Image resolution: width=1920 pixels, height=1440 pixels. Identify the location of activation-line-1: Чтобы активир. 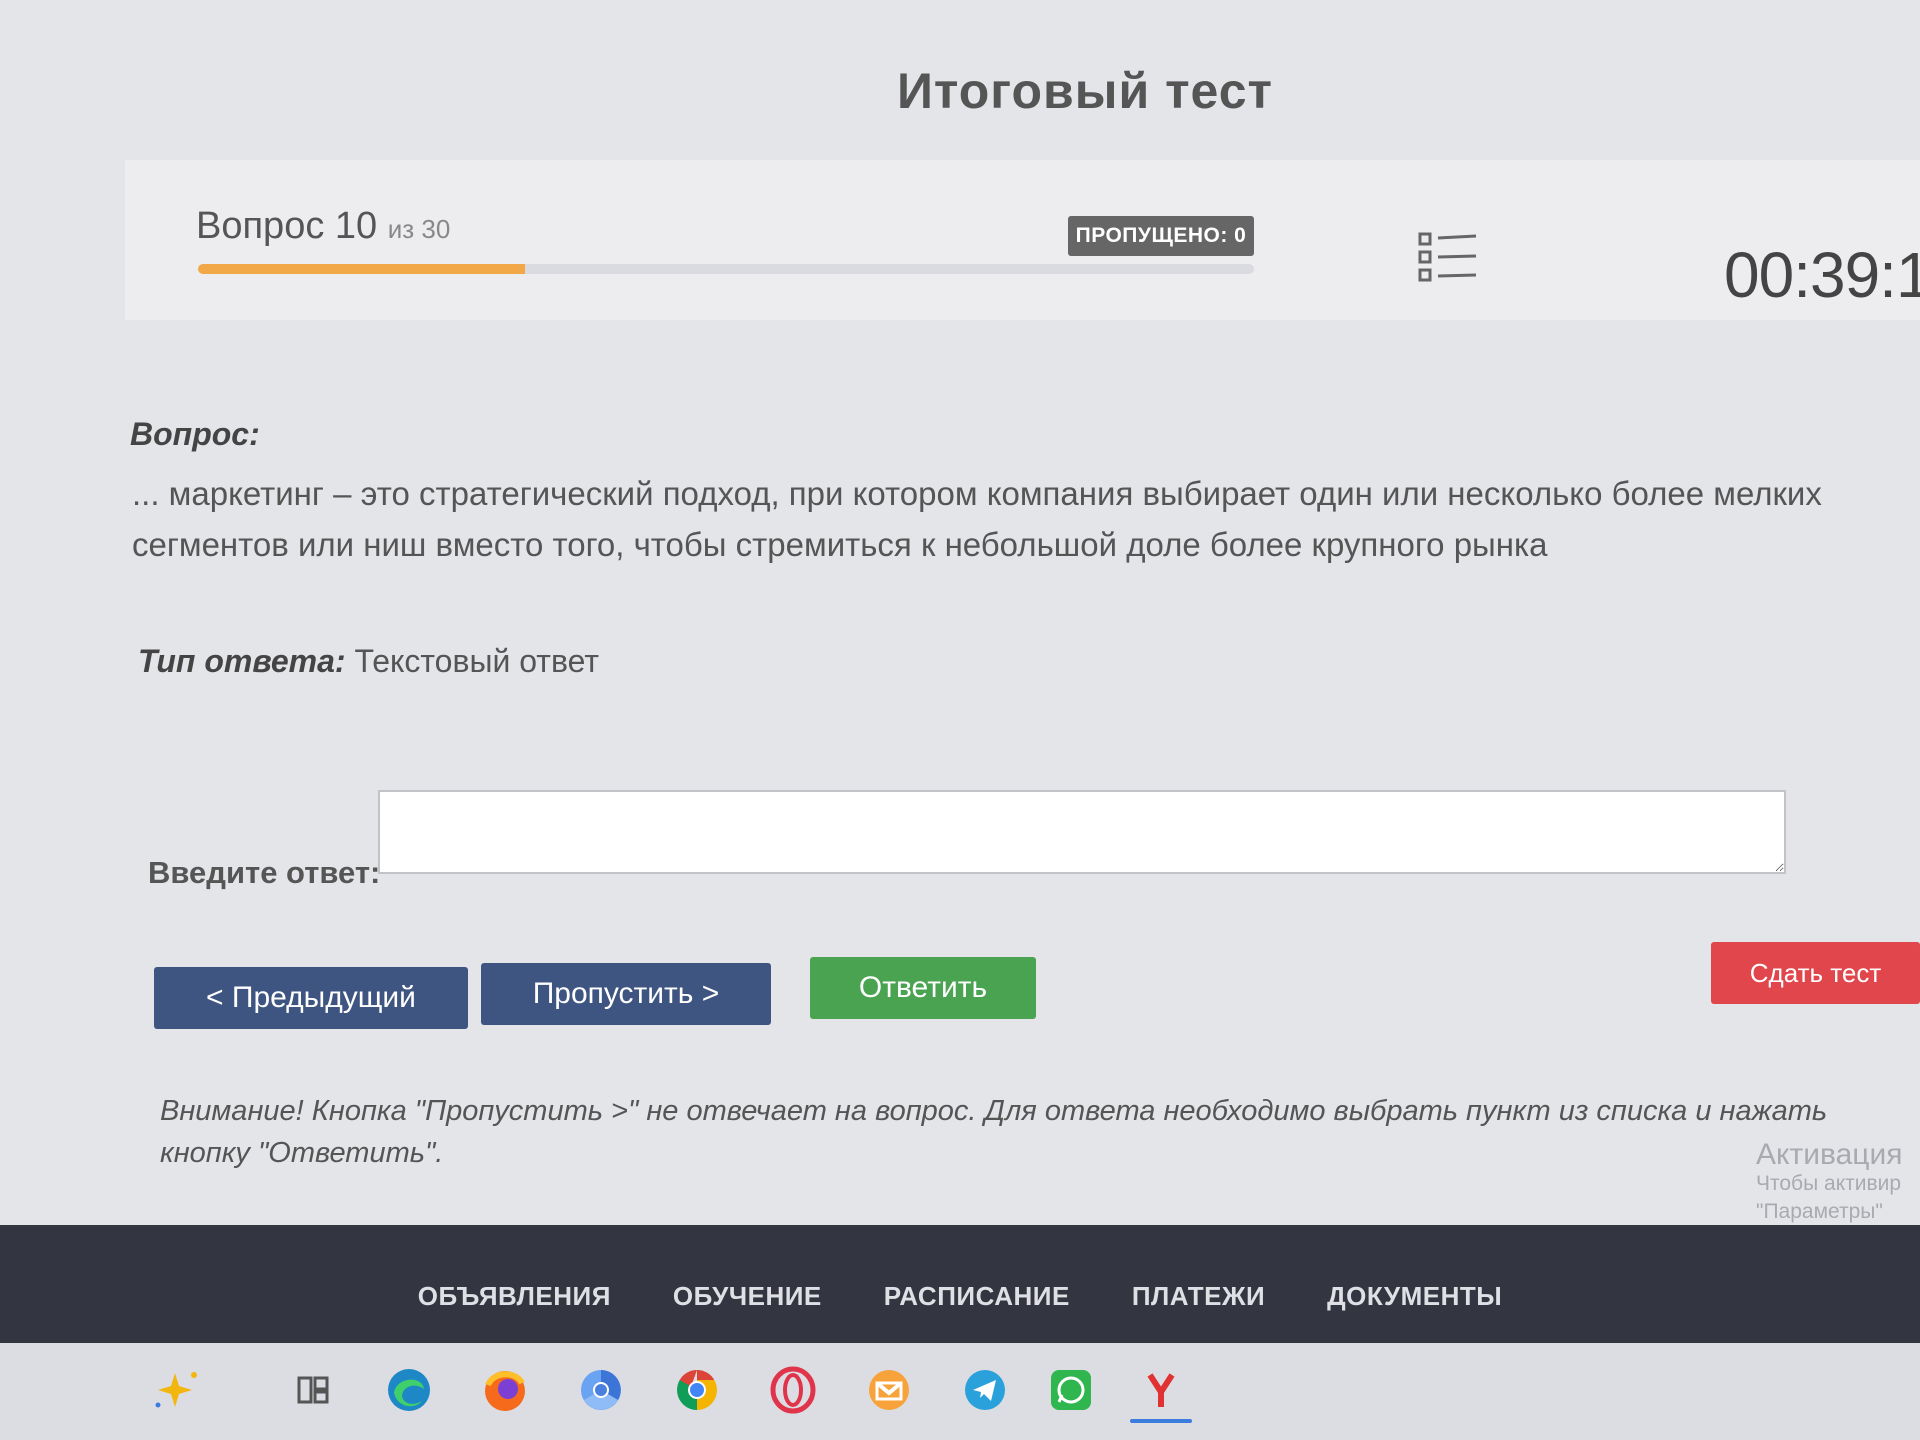
(1829, 1183).